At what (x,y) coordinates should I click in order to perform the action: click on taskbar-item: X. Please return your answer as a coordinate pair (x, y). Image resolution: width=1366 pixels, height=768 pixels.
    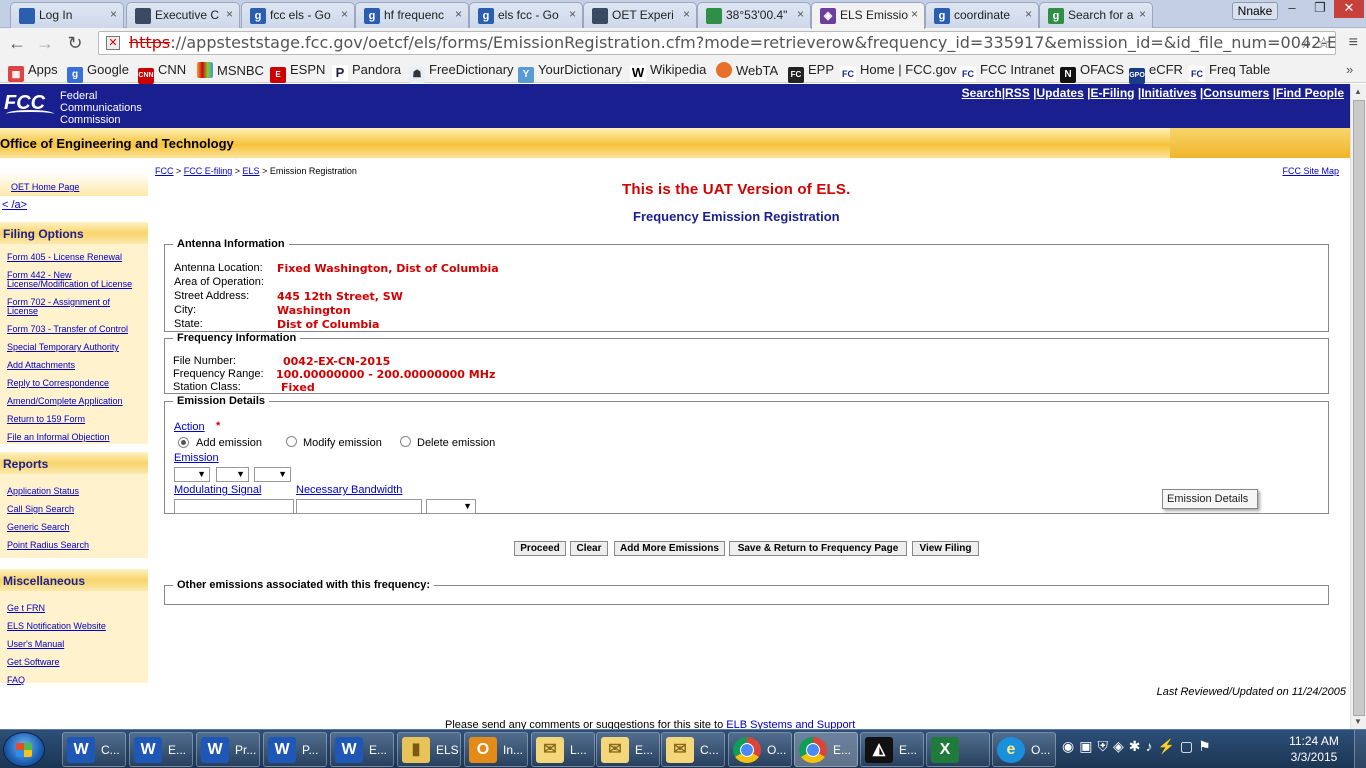
    Looking at the image, I should click on (958, 749).